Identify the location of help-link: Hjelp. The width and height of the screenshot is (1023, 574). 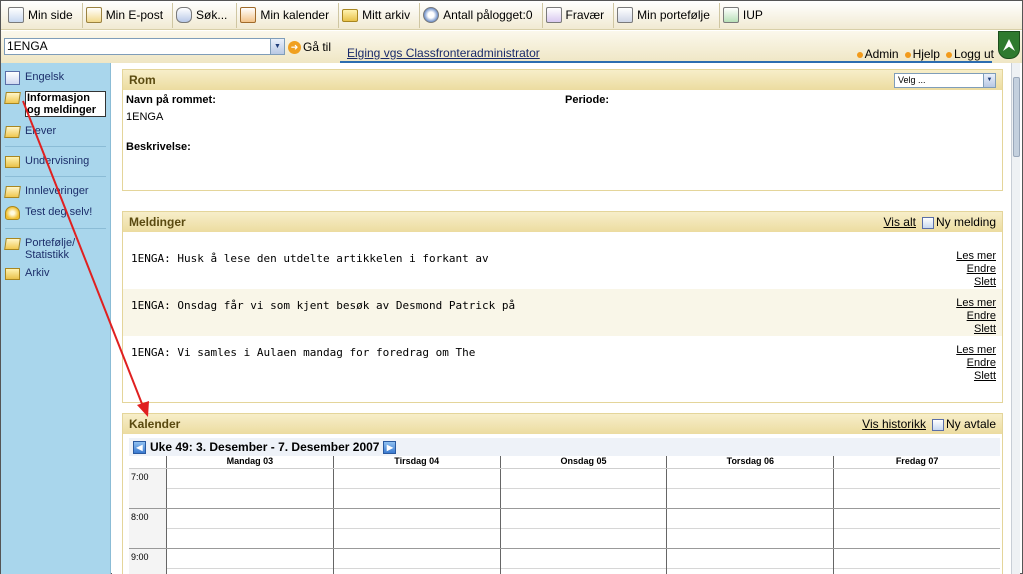
(922, 54).